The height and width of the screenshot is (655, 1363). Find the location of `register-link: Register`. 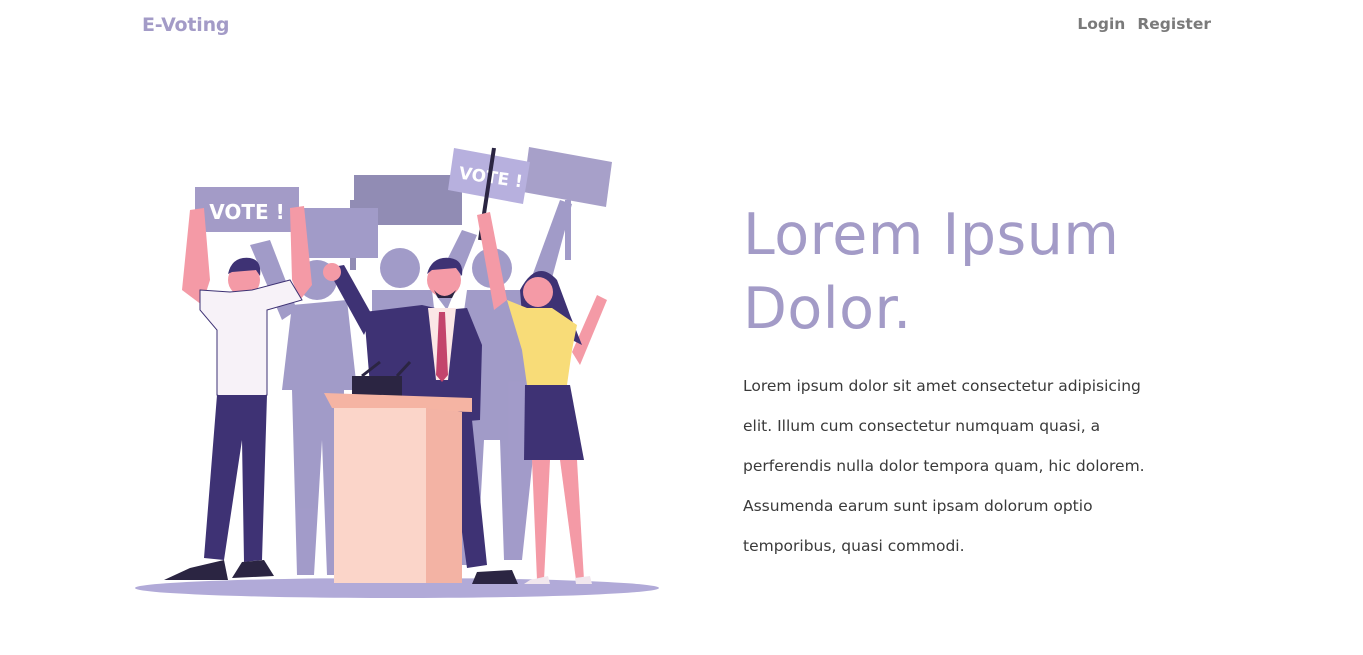

register-link: Register is located at coordinates (1174, 24).